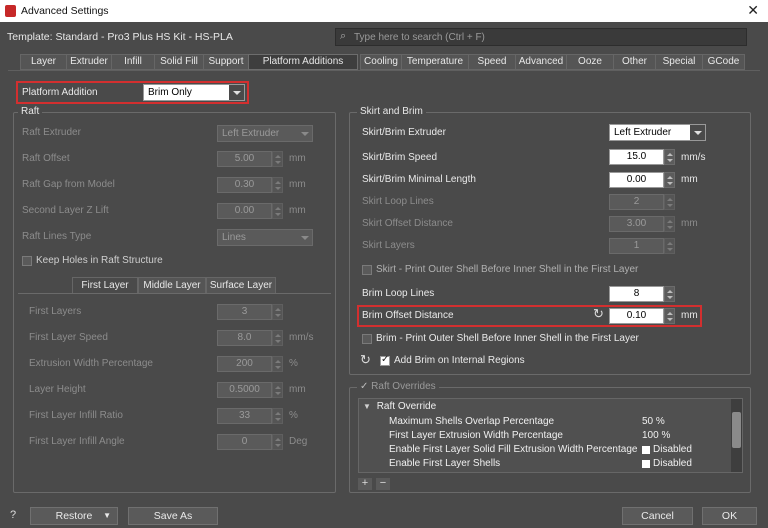 The height and width of the screenshot is (528, 768). I want to click on tab-cooling: Cooling, so click(381, 62).